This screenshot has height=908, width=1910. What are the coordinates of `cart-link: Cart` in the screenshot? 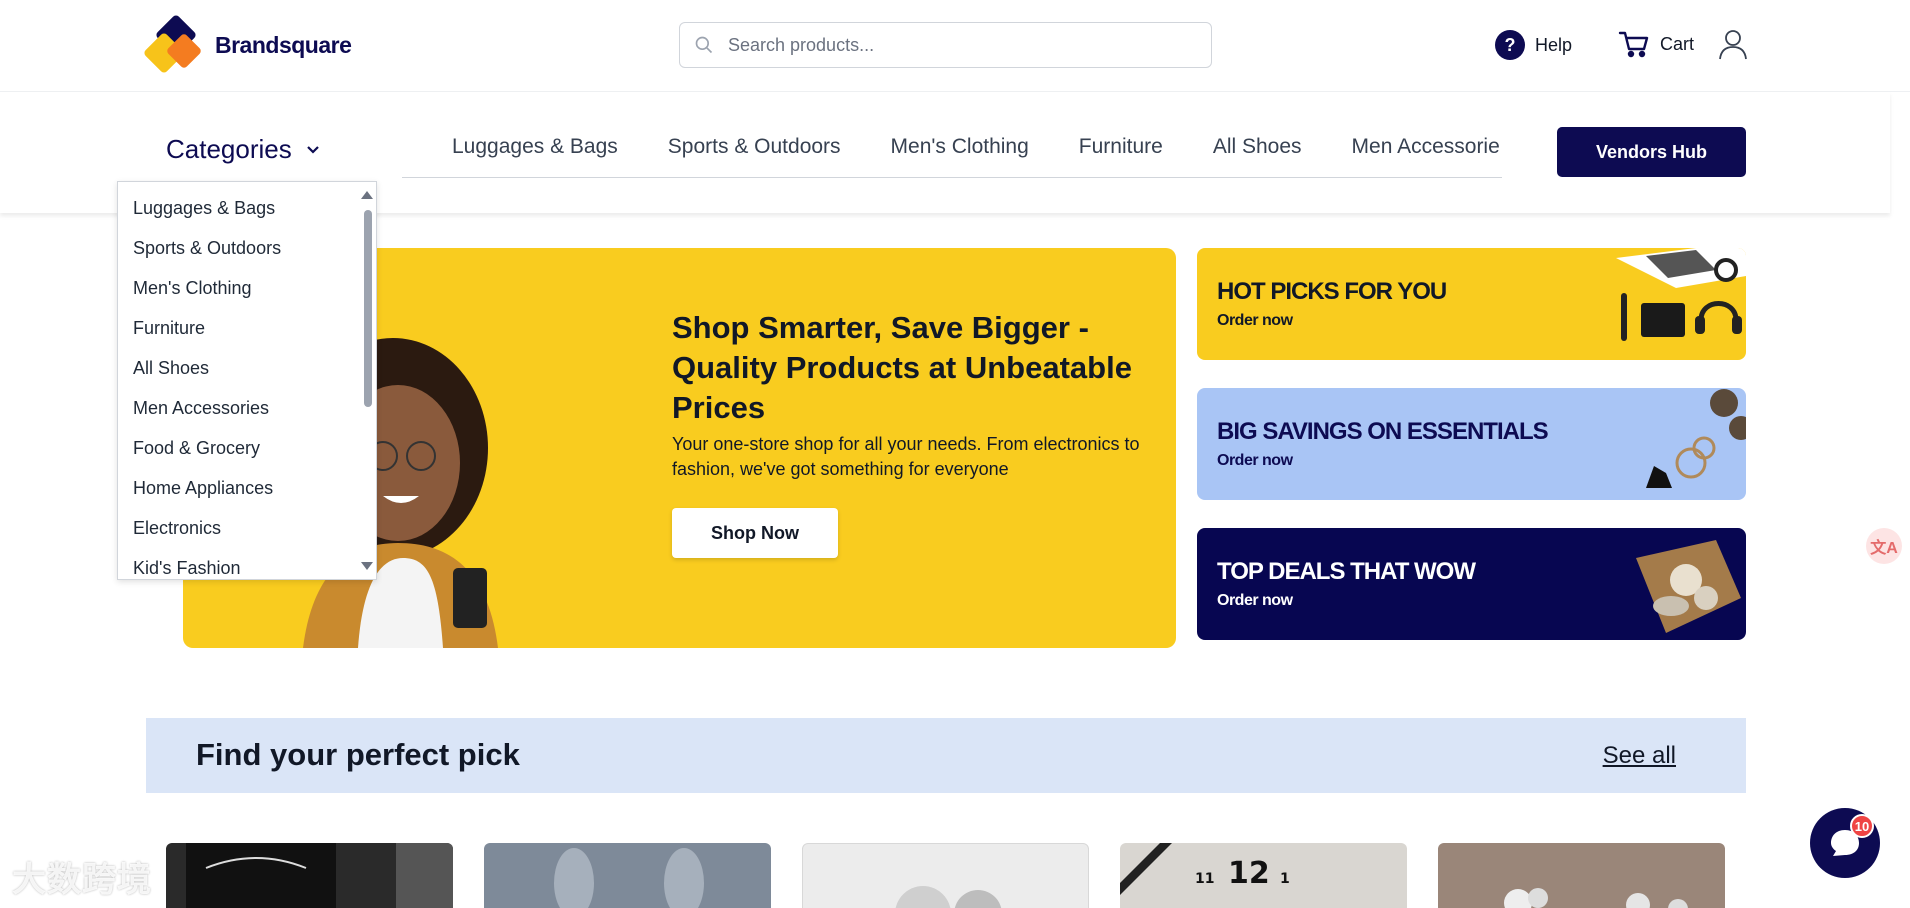 It's located at (1656, 44).